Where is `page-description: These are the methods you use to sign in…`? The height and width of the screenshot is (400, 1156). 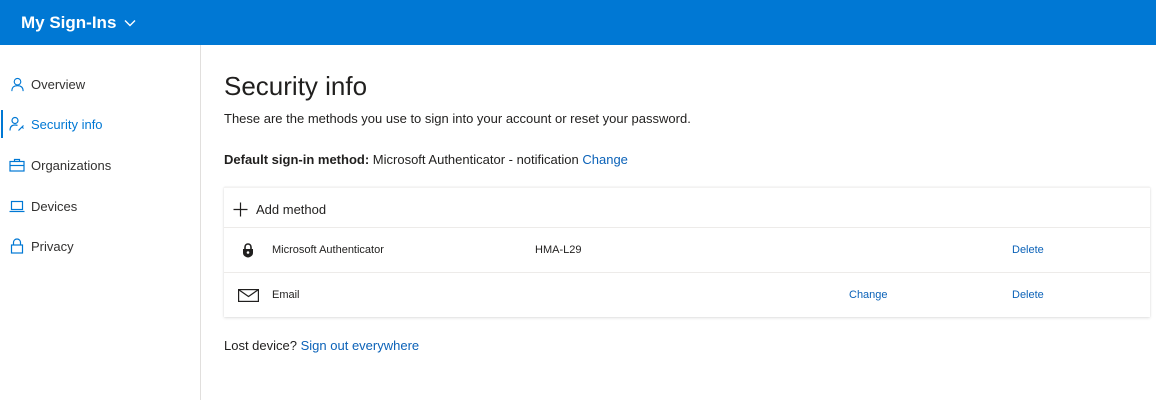 page-description: These are the methods you use to sign in… is located at coordinates (457, 118).